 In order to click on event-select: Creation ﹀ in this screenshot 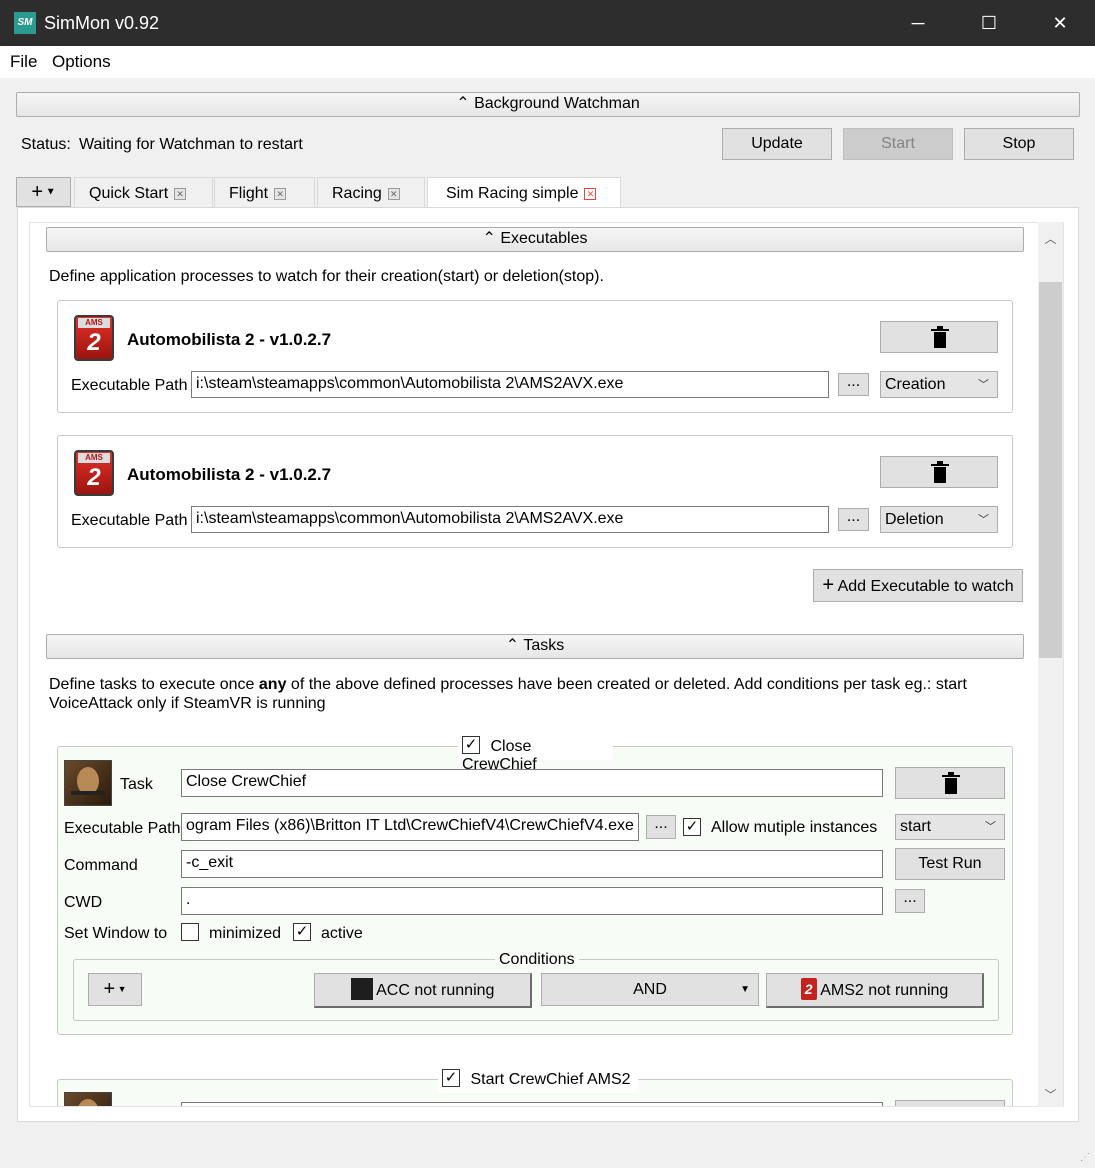, I will do `click(939, 384)`.